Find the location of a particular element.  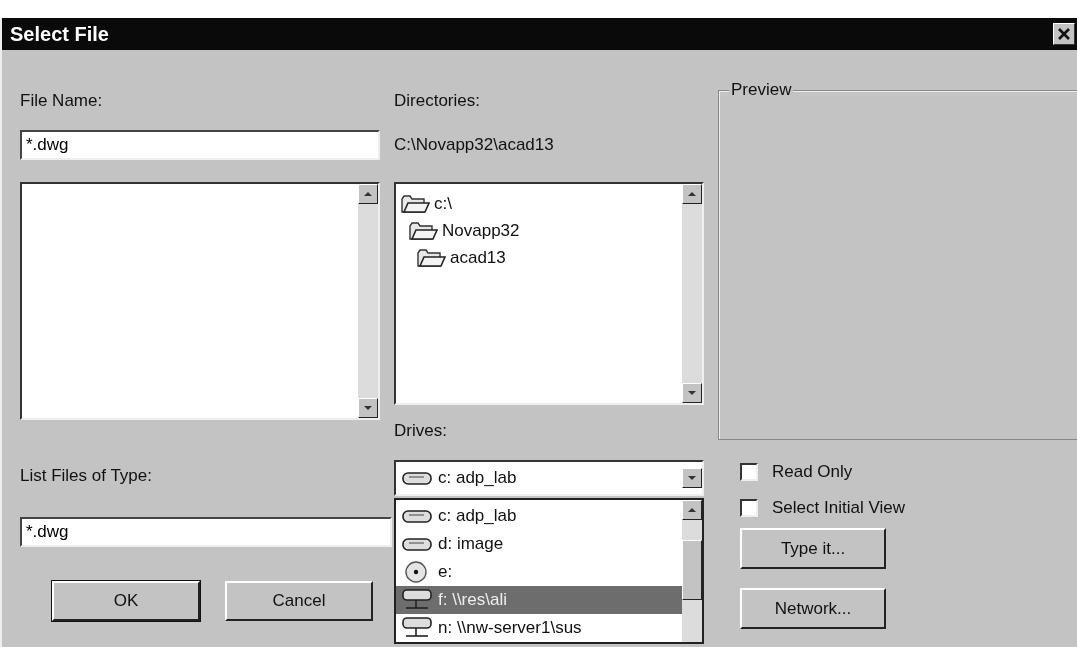

drive-option: c: adp_lab is located at coordinates (539, 516).